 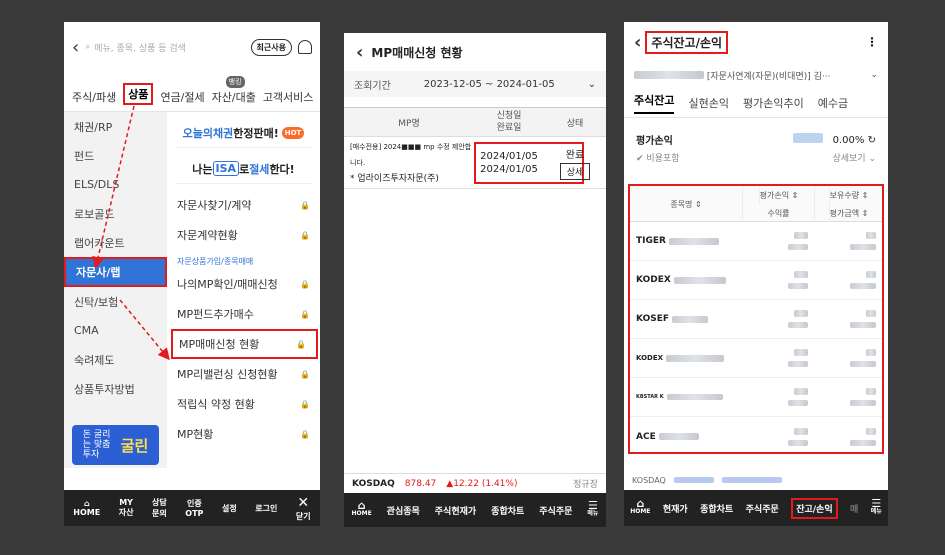 I want to click on category-item: 신탁/보험, so click(x=115, y=301).